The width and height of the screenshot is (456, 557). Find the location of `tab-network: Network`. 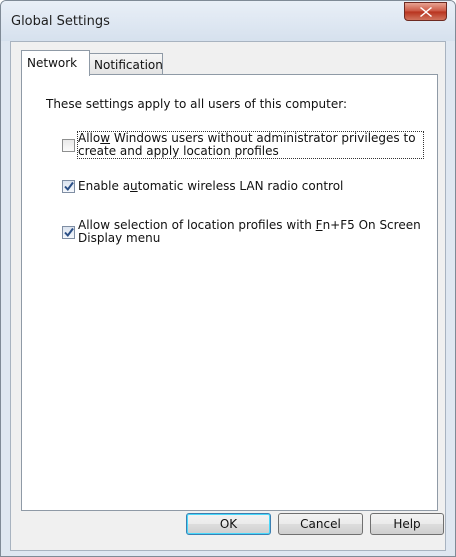

tab-network: Network is located at coordinates (55, 63).